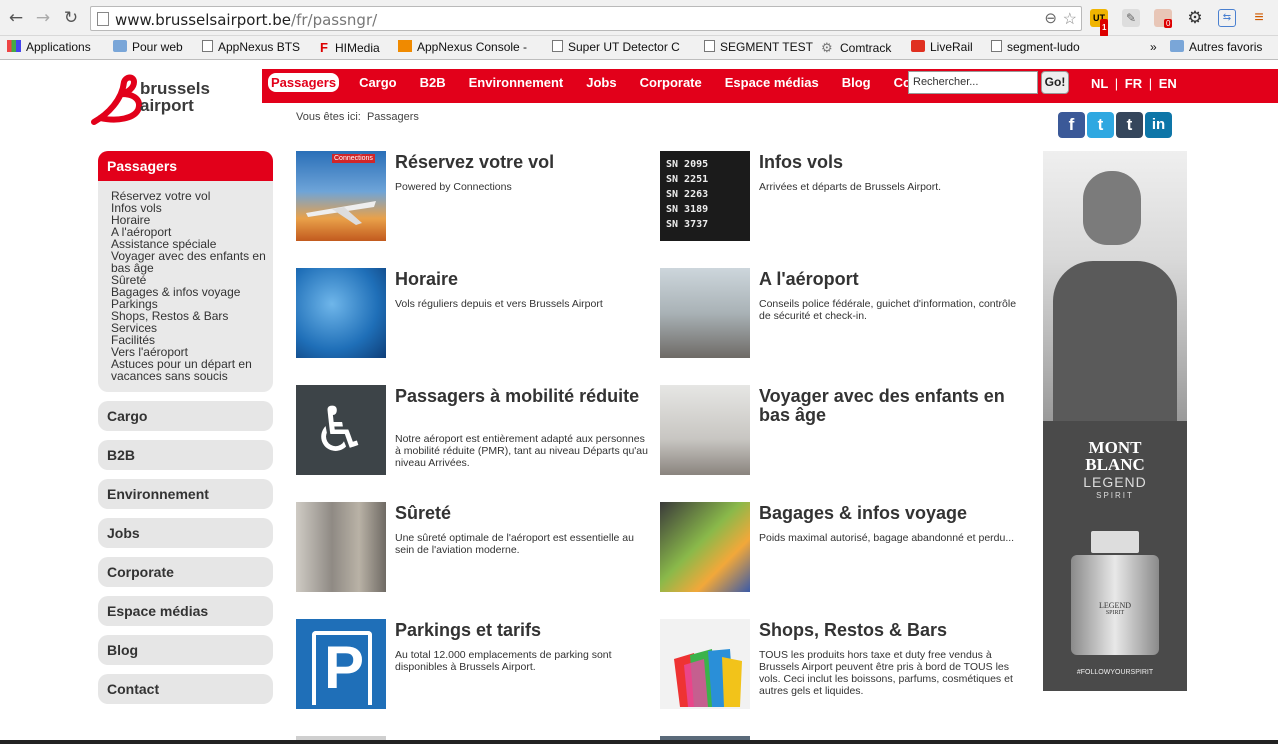  Describe the element at coordinates (705, 664) in the screenshot. I see `thumb-shopping-bags` at that location.